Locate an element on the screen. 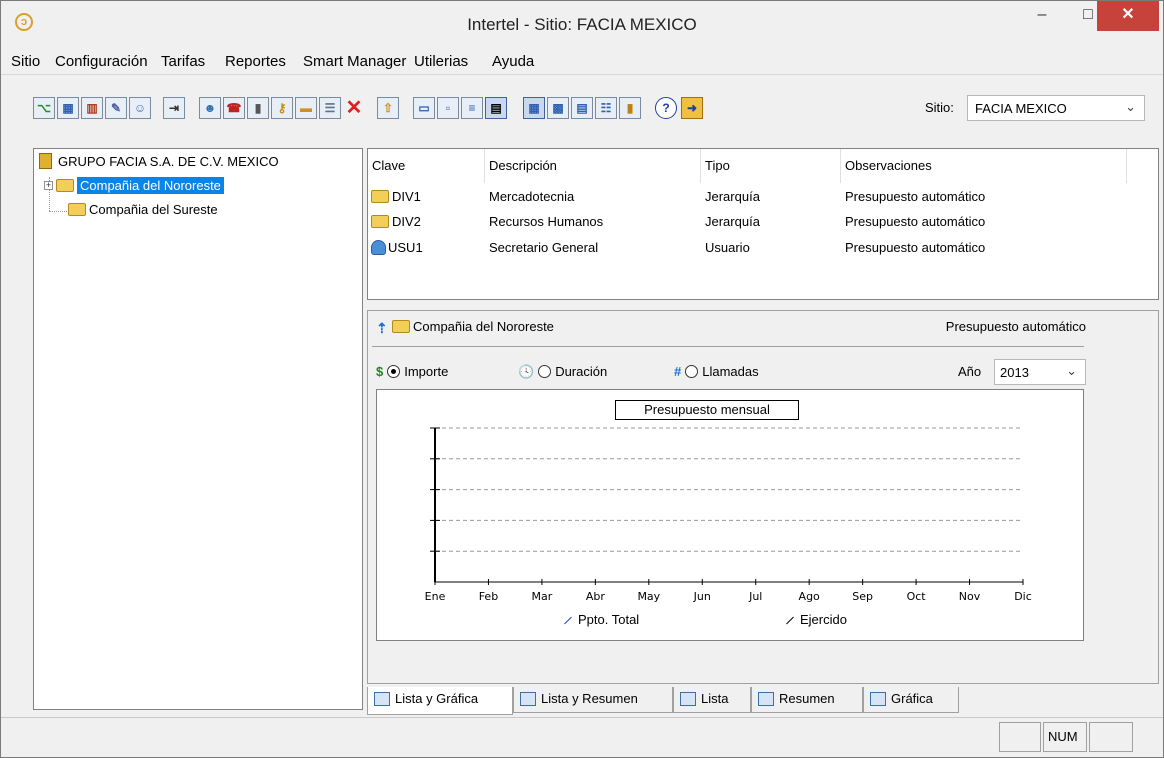 This screenshot has width=1164, height=758. tree-icon: ⌥ is located at coordinates (44, 108).